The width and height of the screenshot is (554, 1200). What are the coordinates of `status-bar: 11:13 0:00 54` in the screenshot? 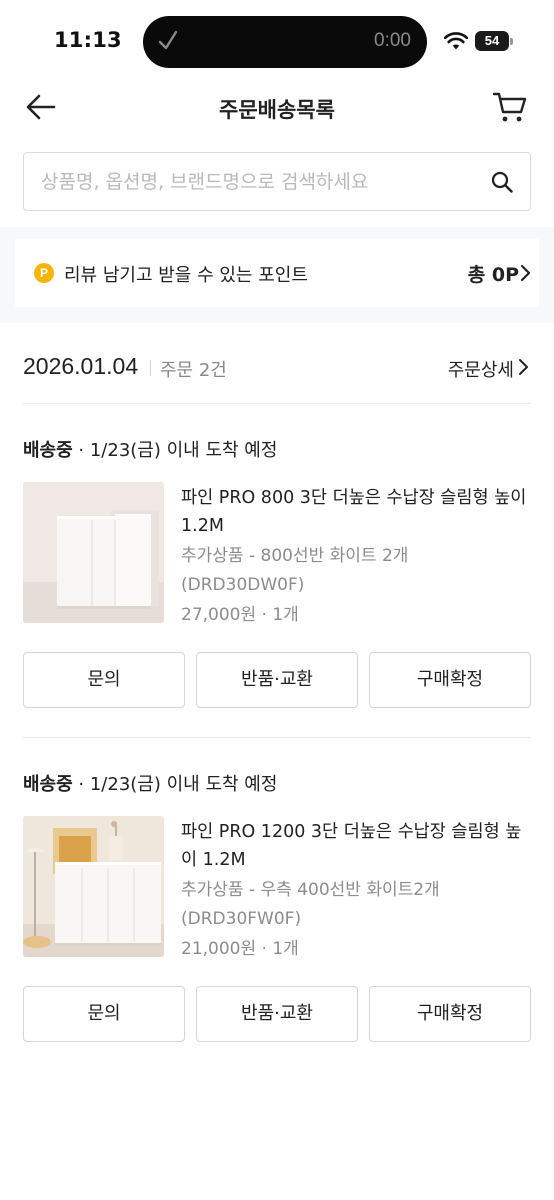 It's located at (277, 42).